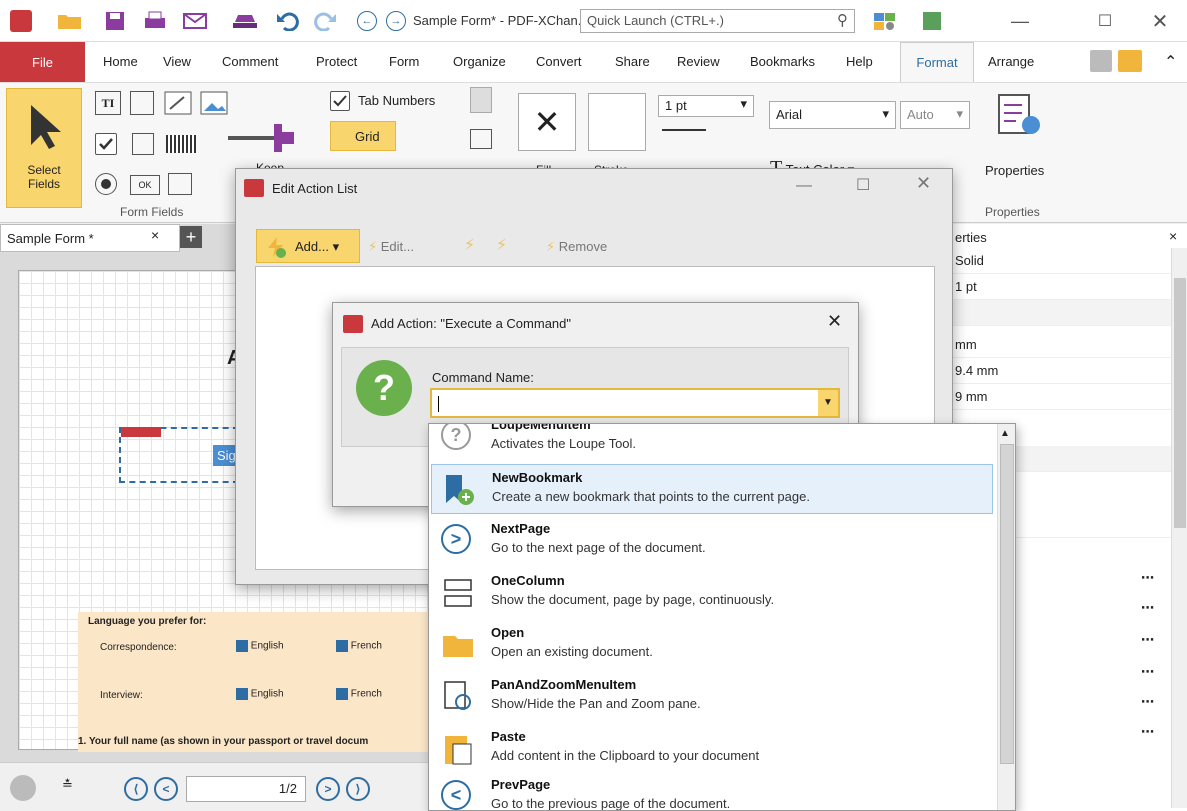 The width and height of the screenshot is (1187, 811). I want to click on chevron-down-icon: ▼, so click(828, 403).